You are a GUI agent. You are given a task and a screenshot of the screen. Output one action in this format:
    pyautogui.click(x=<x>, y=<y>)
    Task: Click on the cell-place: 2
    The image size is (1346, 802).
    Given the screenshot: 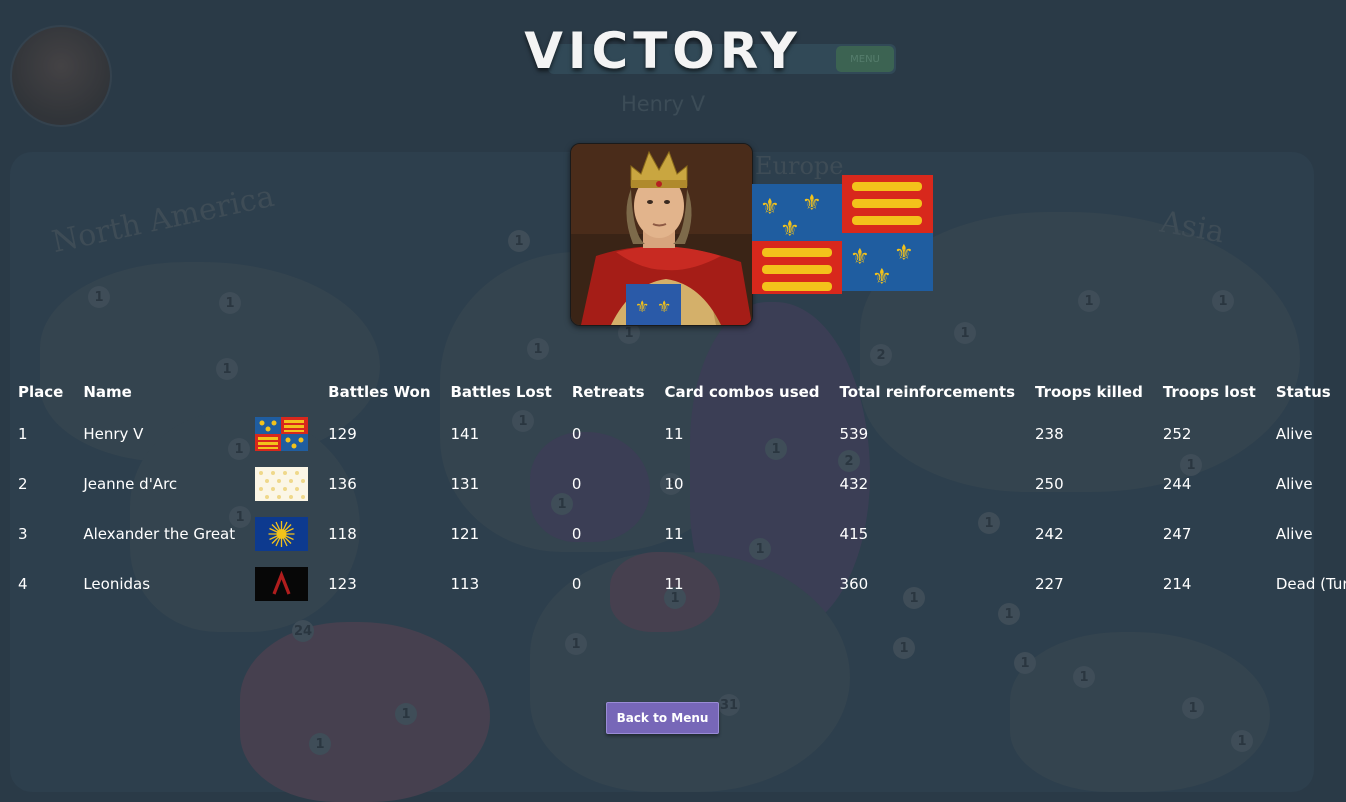 What is the action you would take?
    pyautogui.click(x=23, y=484)
    